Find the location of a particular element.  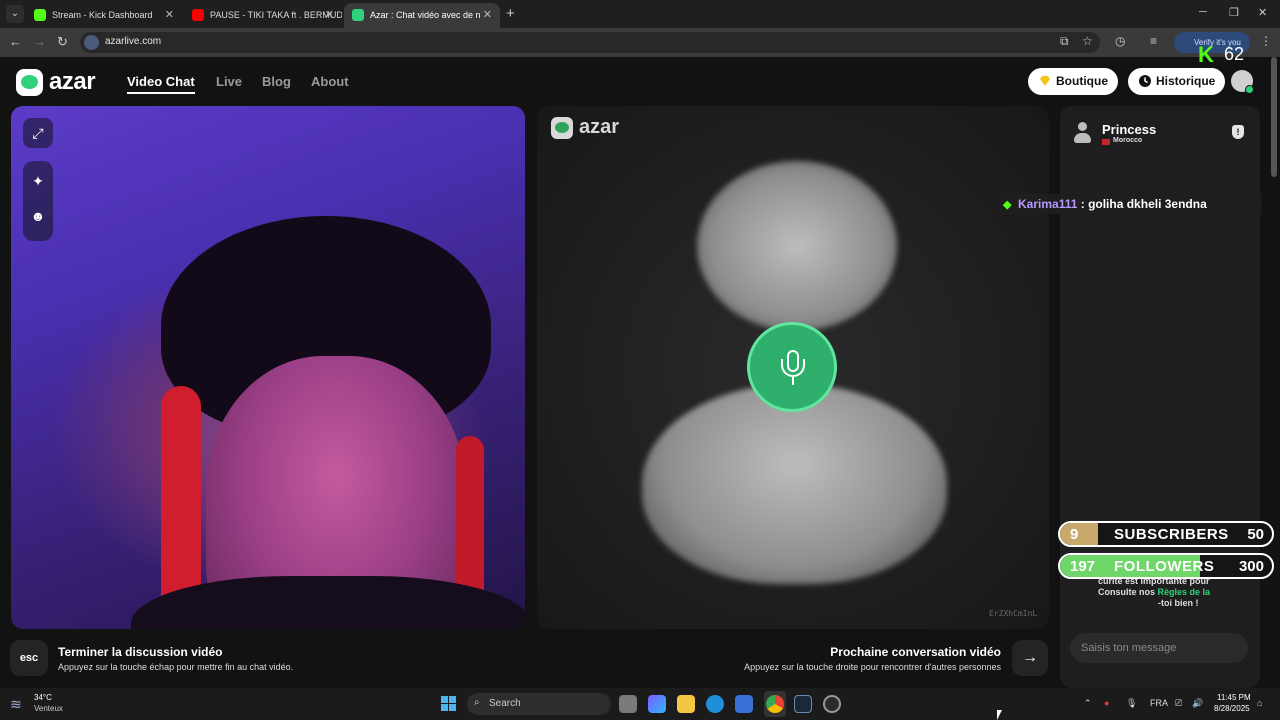

placeholder-head is located at coordinates (797, 246).